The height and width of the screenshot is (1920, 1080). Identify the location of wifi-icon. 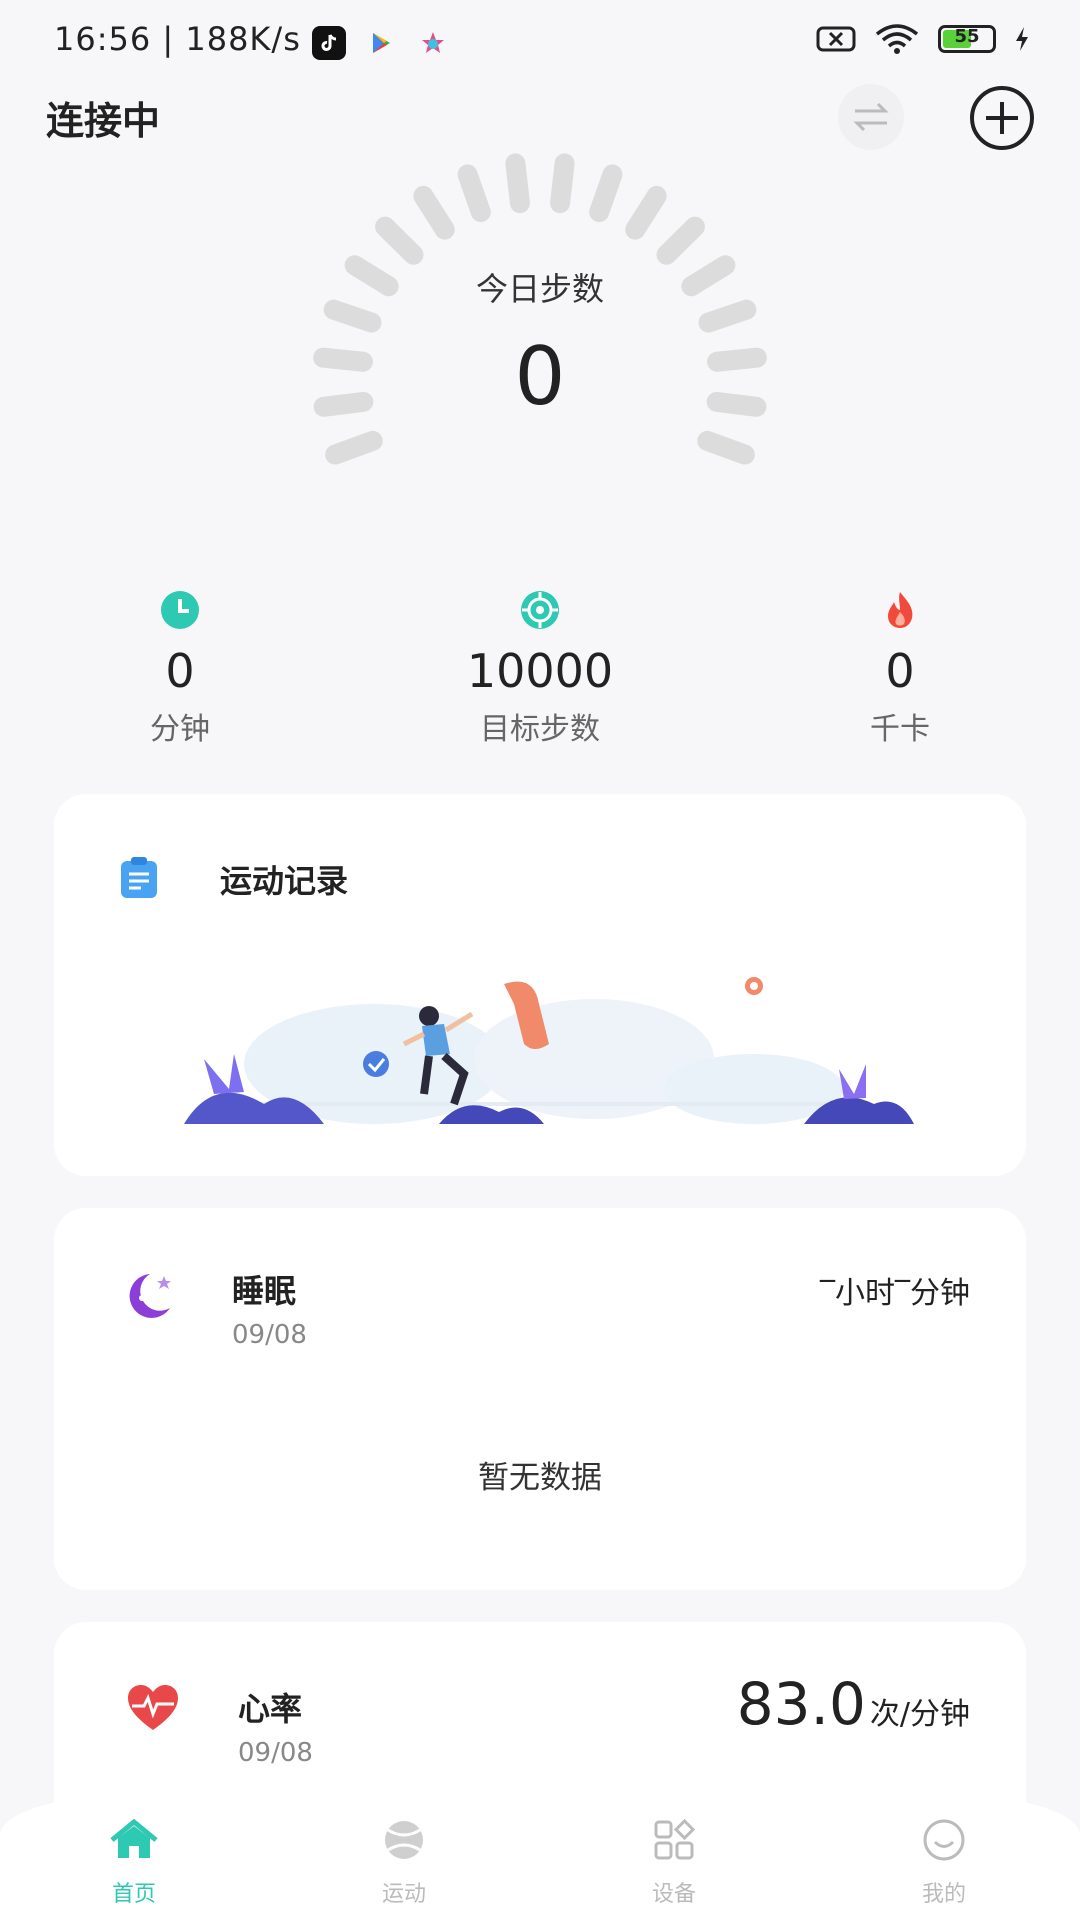
(897, 39).